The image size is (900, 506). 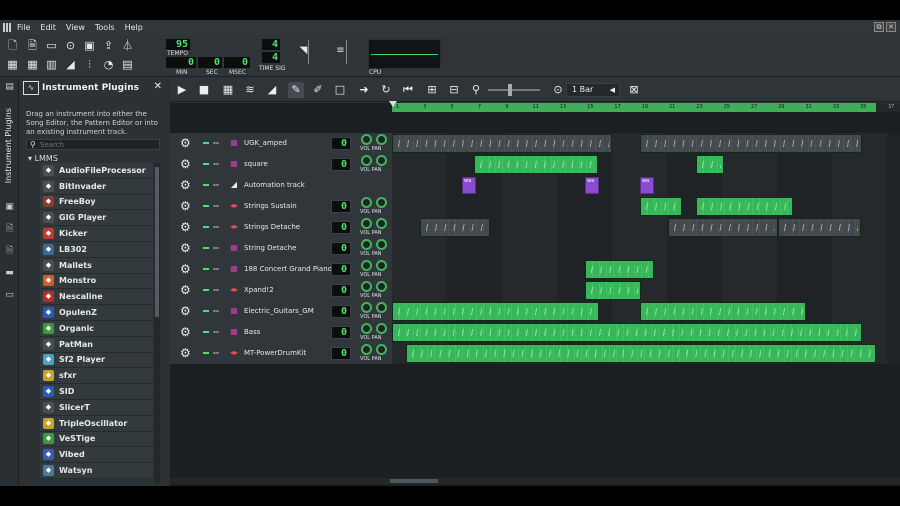 I want to click on auto-scroll-icon: ➜, so click(x=364, y=90).